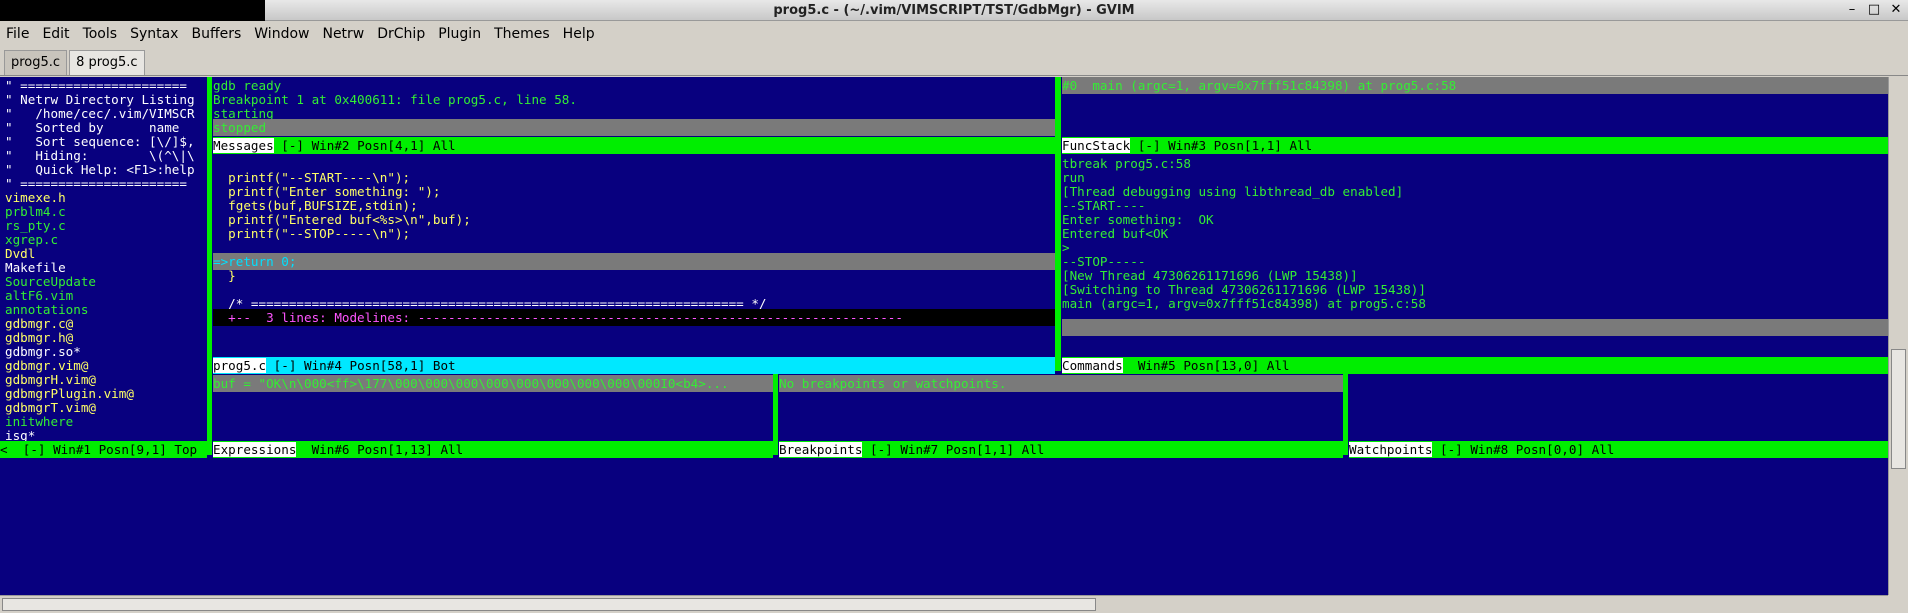 The width and height of the screenshot is (1908, 613). What do you see at coordinates (821, 449) in the screenshot?
I see `statusline-name: Breakpoints` at bounding box center [821, 449].